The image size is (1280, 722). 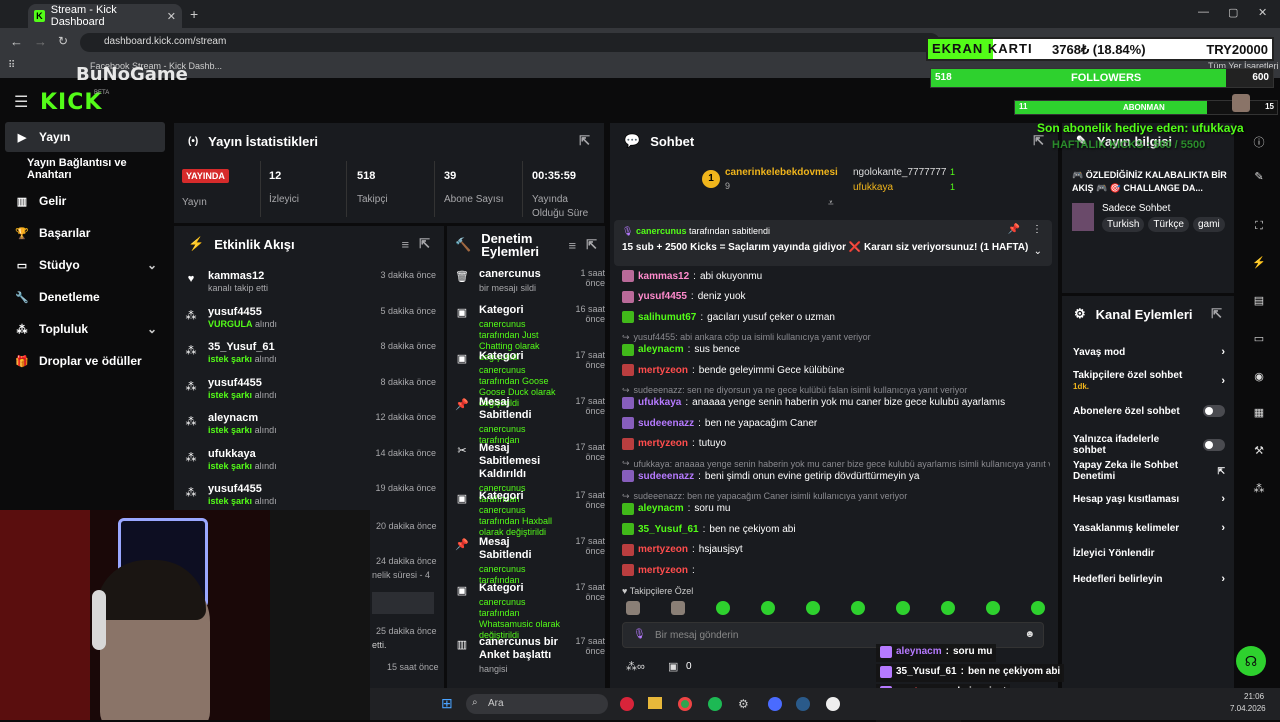 What do you see at coordinates (85, 297) in the screenshot?
I see `sidebar-item-6: 🔧 Denetleme` at bounding box center [85, 297].